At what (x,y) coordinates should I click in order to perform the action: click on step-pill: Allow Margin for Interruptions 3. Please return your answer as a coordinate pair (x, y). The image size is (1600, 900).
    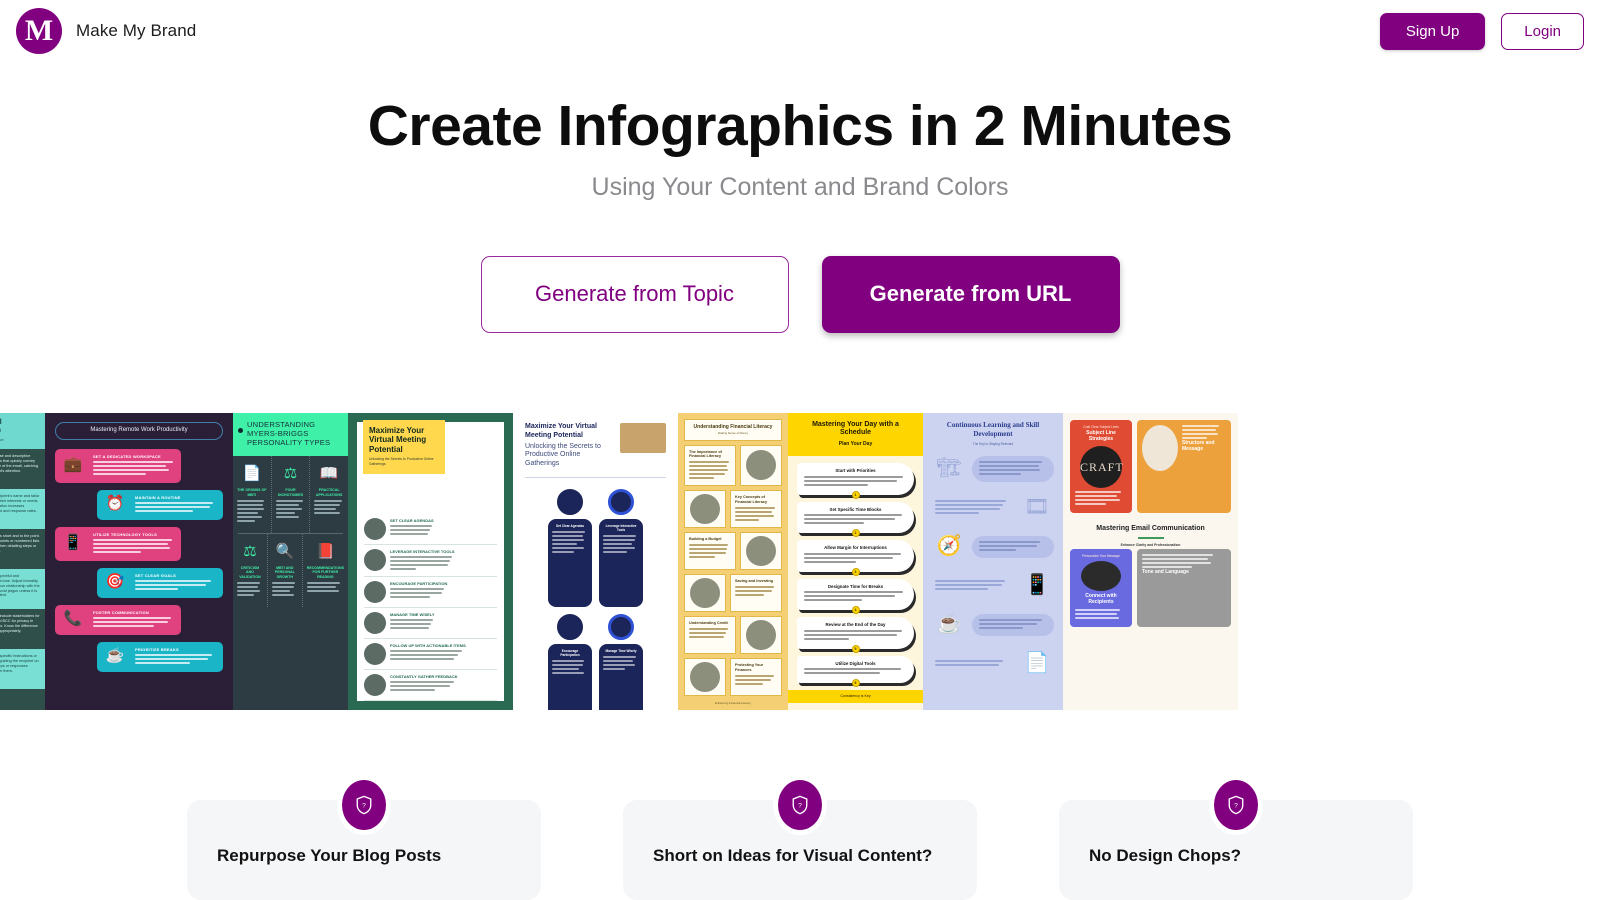
    Looking at the image, I should click on (855, 558).